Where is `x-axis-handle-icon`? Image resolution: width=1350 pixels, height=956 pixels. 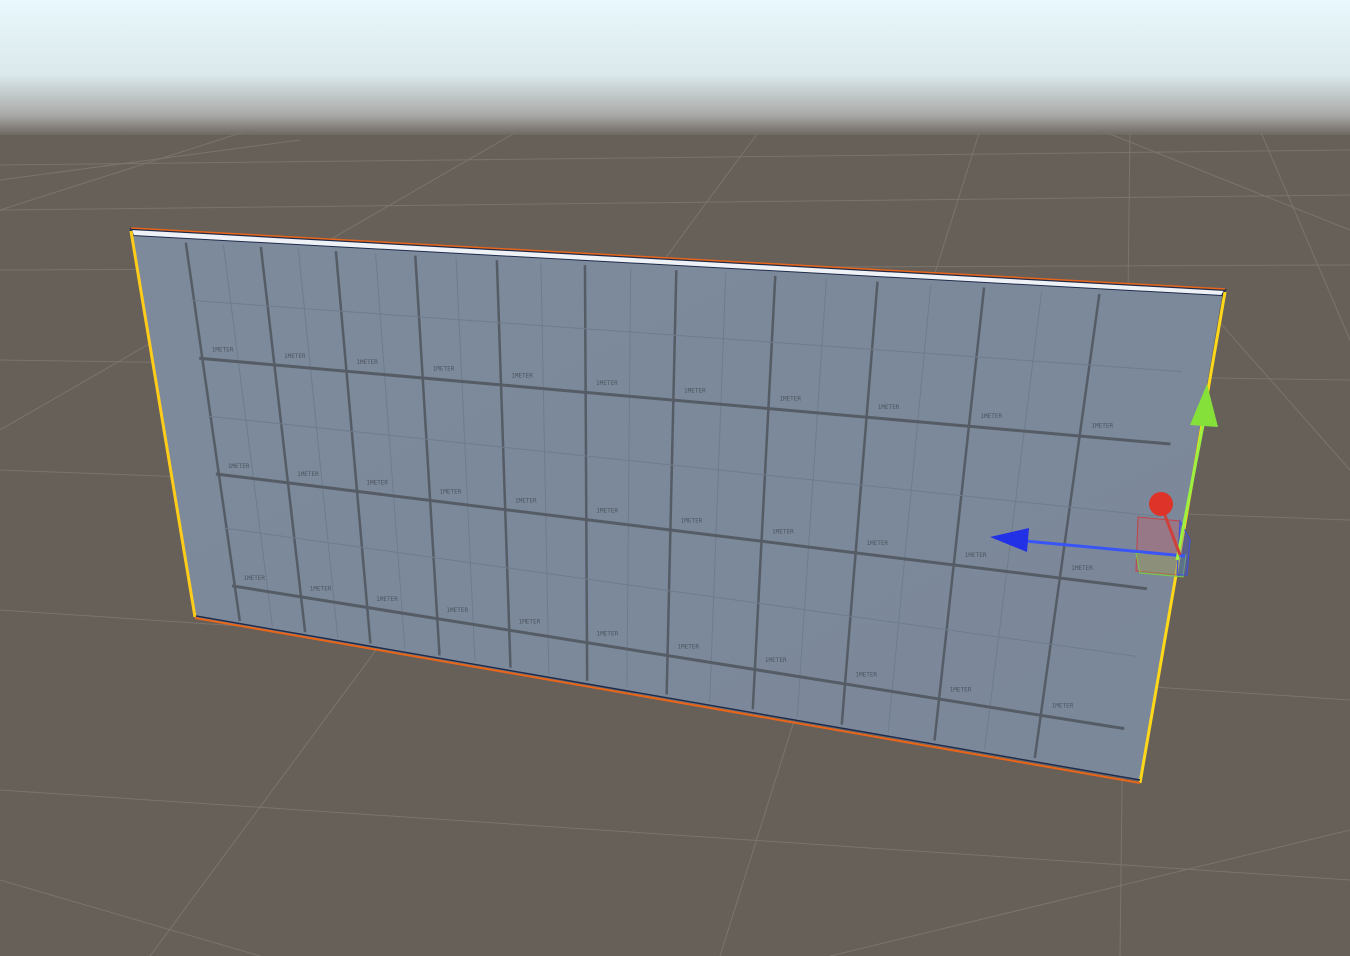
x-axis-handle-icon is located at coordinates (1161, 504).